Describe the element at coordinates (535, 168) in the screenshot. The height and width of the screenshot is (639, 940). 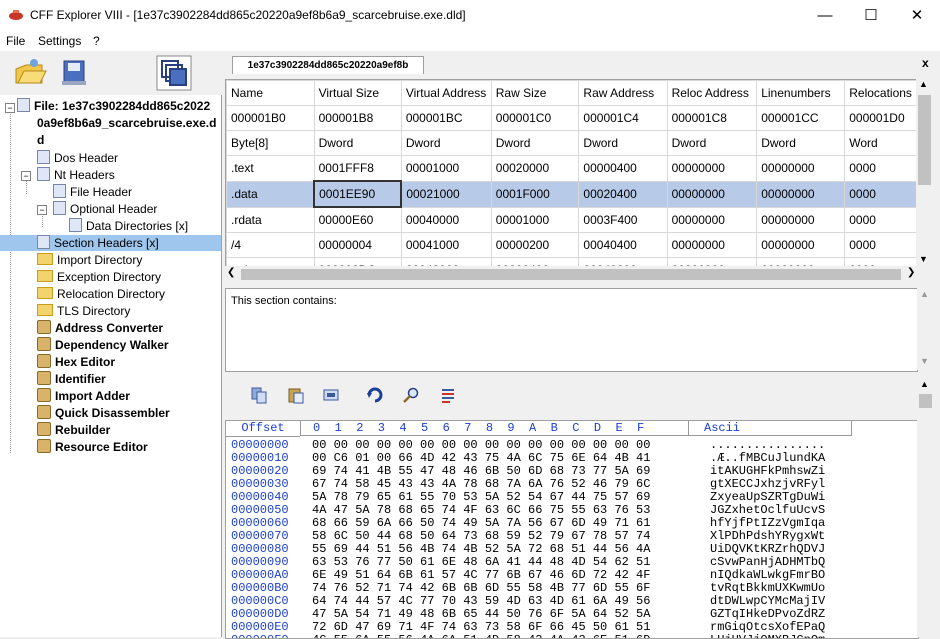
I see `cell: 00020000` at that location.